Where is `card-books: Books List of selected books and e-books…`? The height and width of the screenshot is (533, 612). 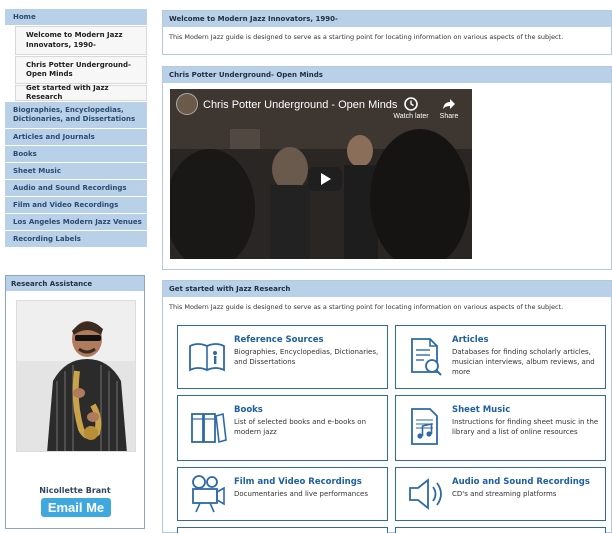
card-books: Books List of selected books and e-books… is located at coordinates (282, 428).